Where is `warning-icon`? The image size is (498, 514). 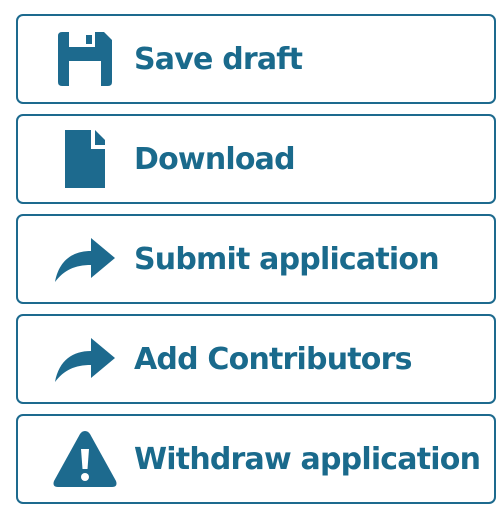 warning-icon is located at coordinates (85, 459).